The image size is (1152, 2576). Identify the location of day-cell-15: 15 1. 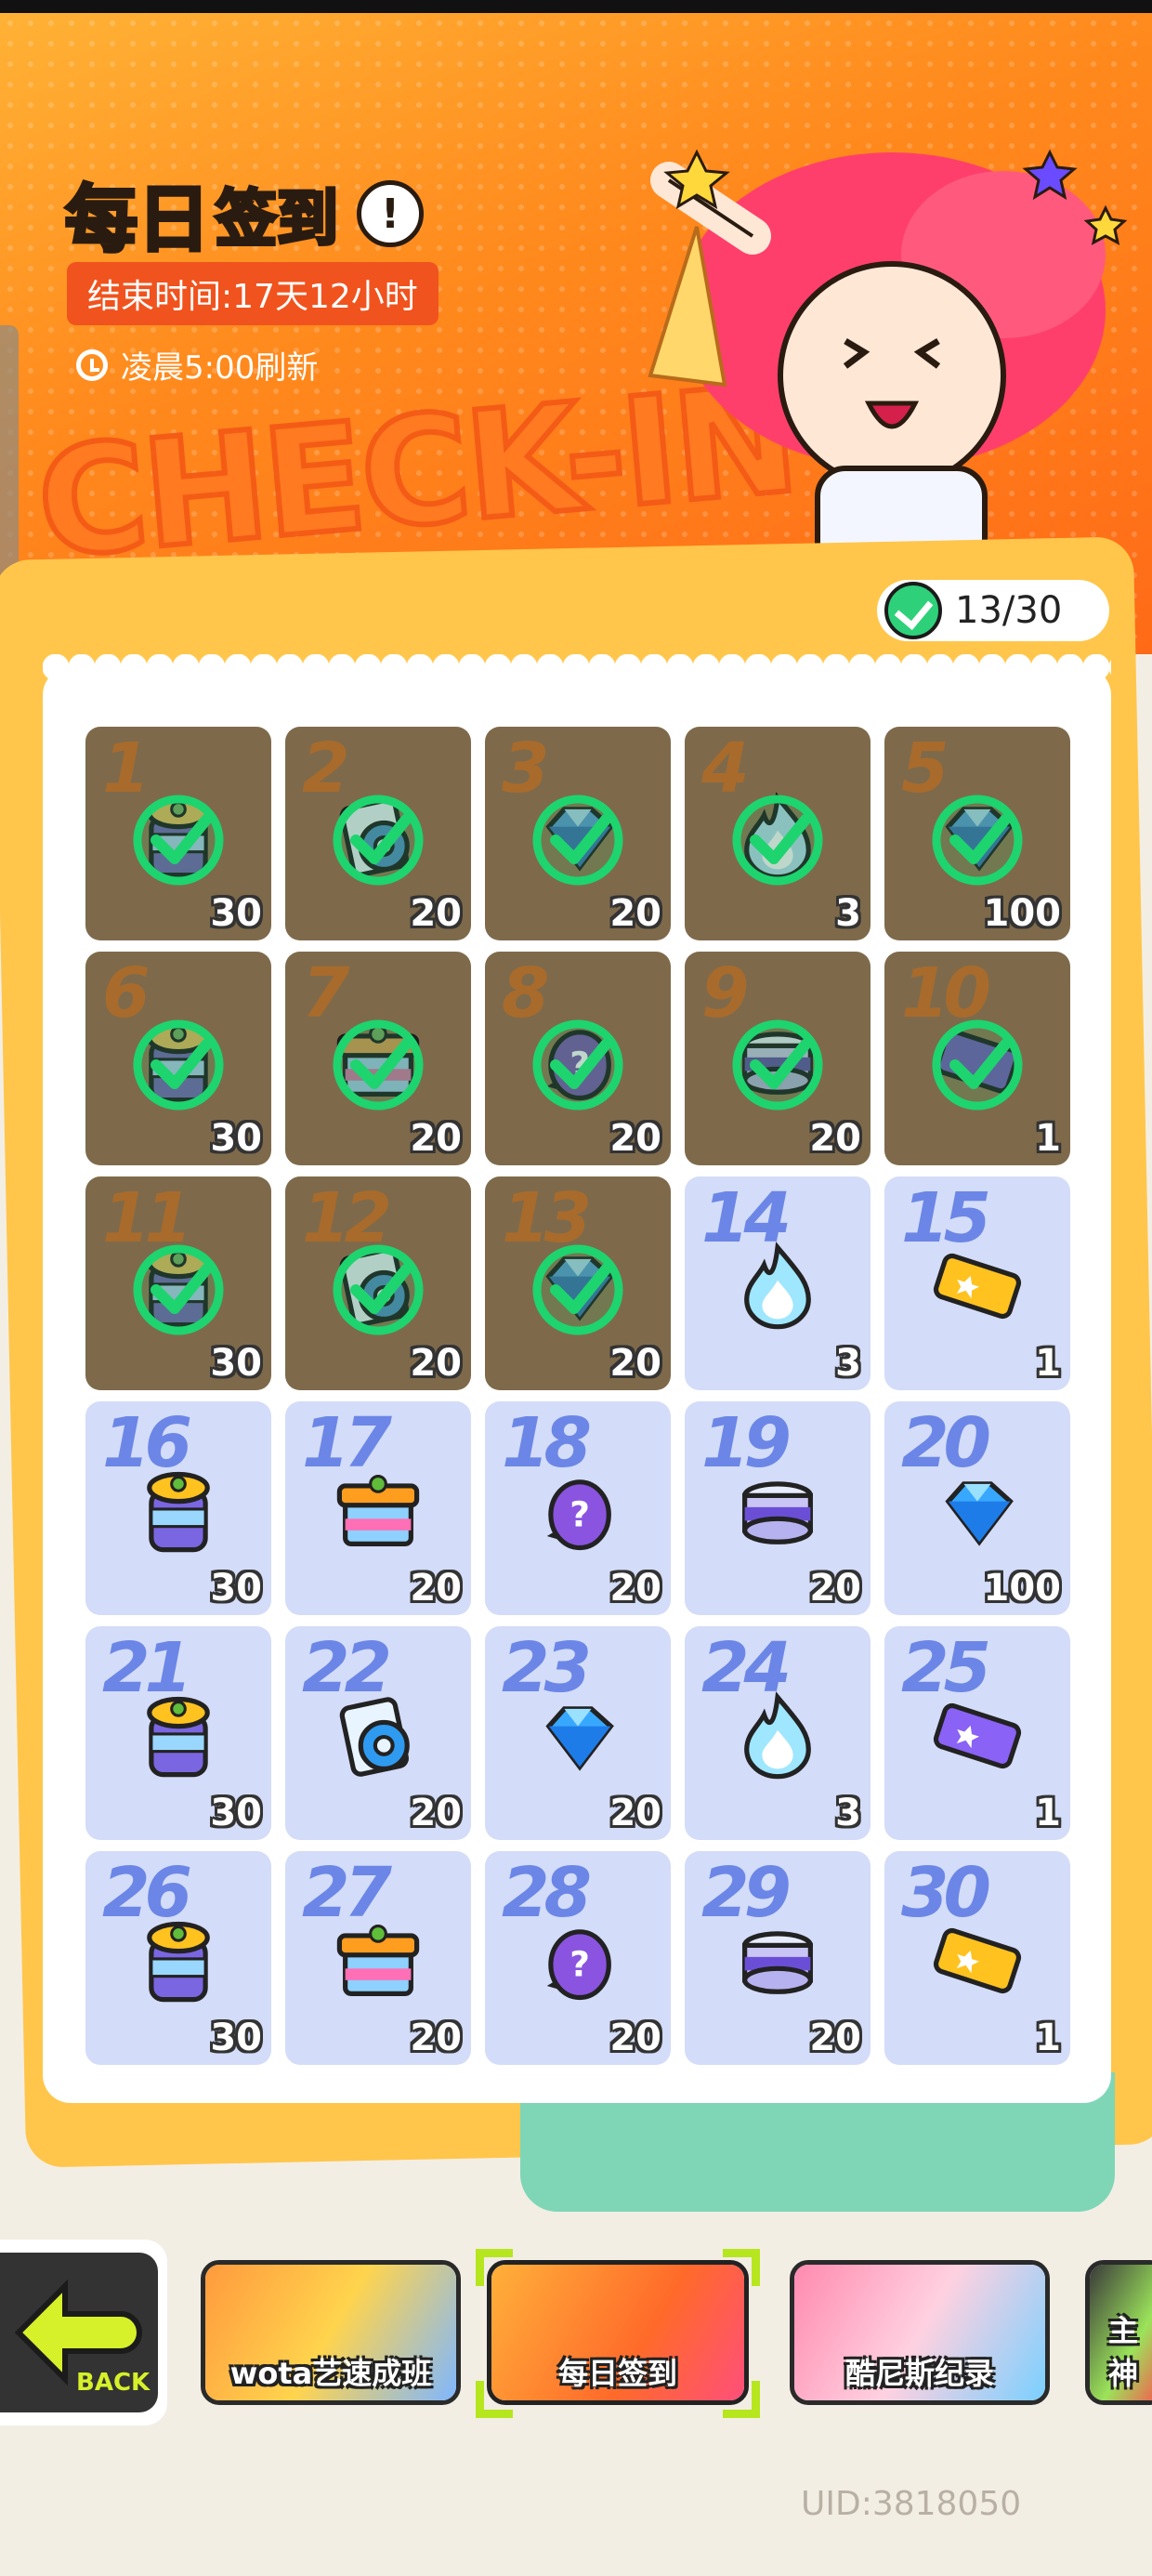
(977, 1283).